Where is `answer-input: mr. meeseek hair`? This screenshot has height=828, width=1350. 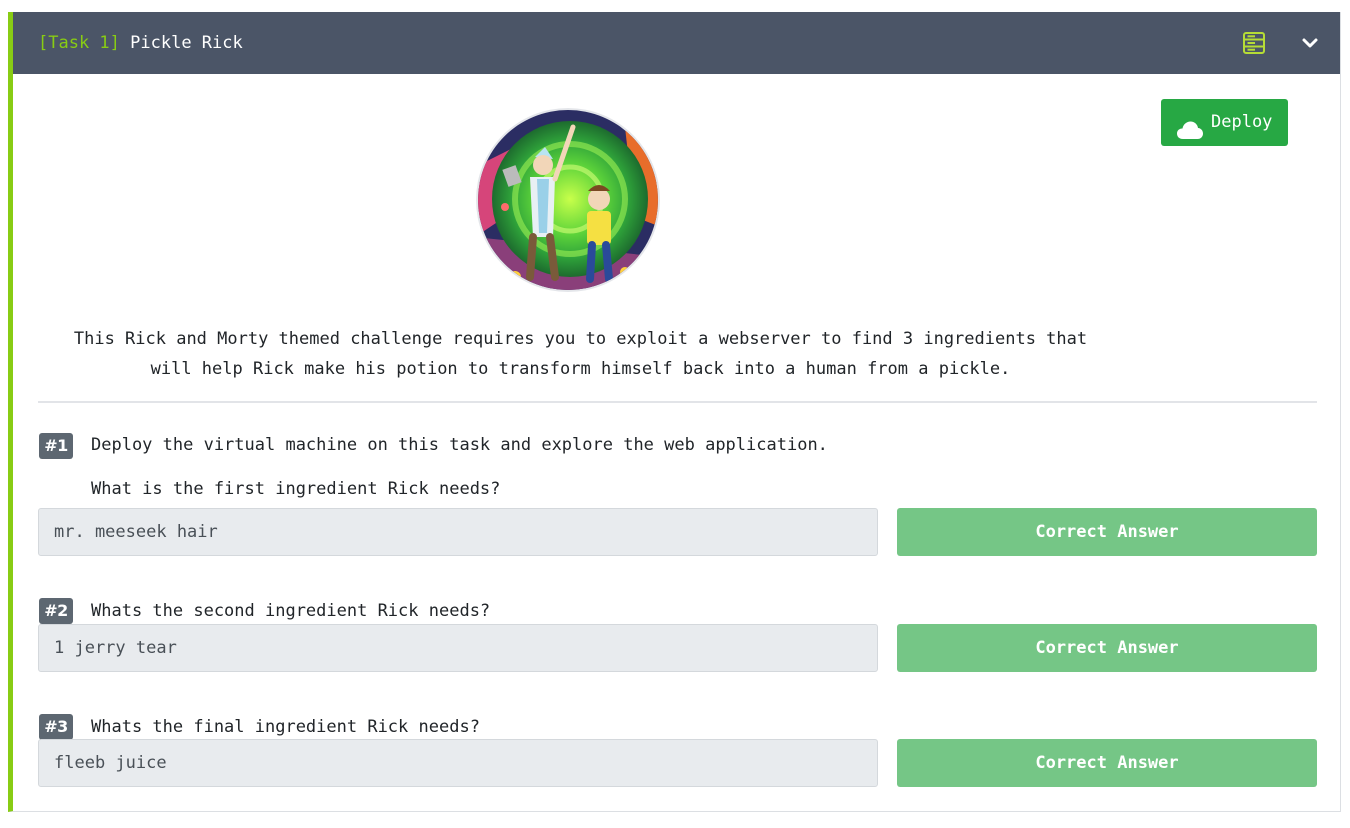
answer-input: mr. meeseek hair is located at coordinates (458, 532).